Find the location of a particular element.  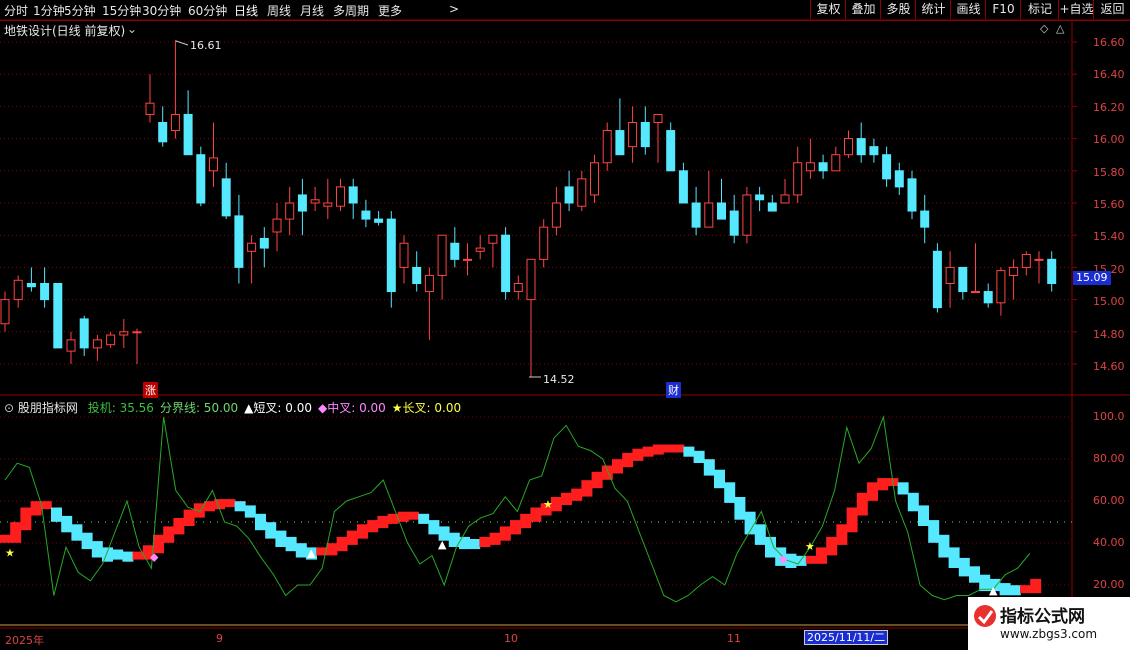

indicator-tick: 100.0 is located at coordinates (1109, 416).